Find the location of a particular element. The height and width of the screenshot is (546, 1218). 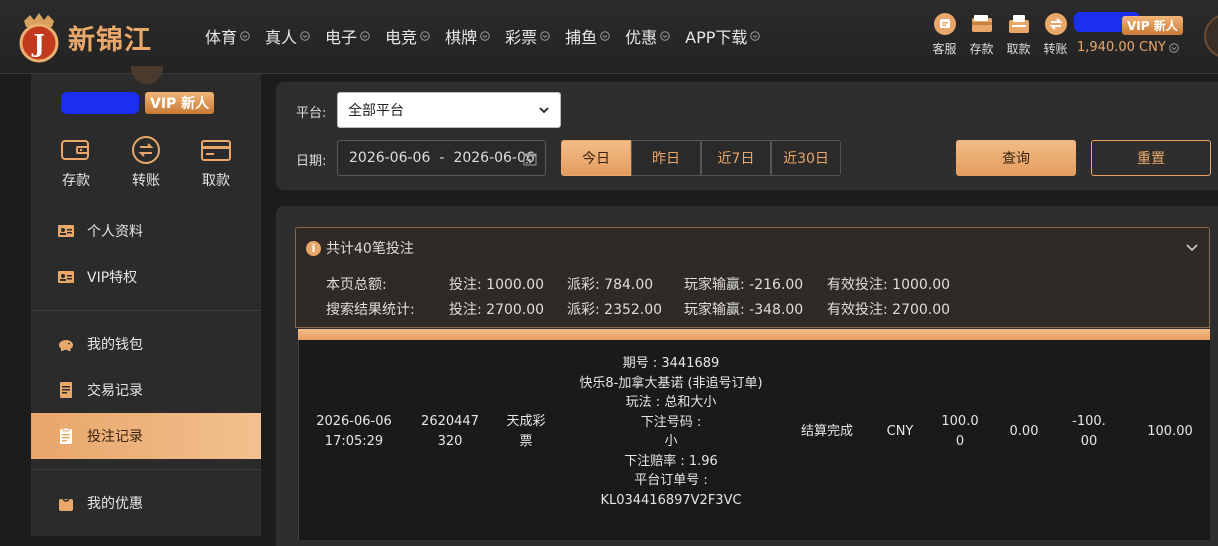

sidebar-transfer-button: 转账 is located at coordinates (146, 162).